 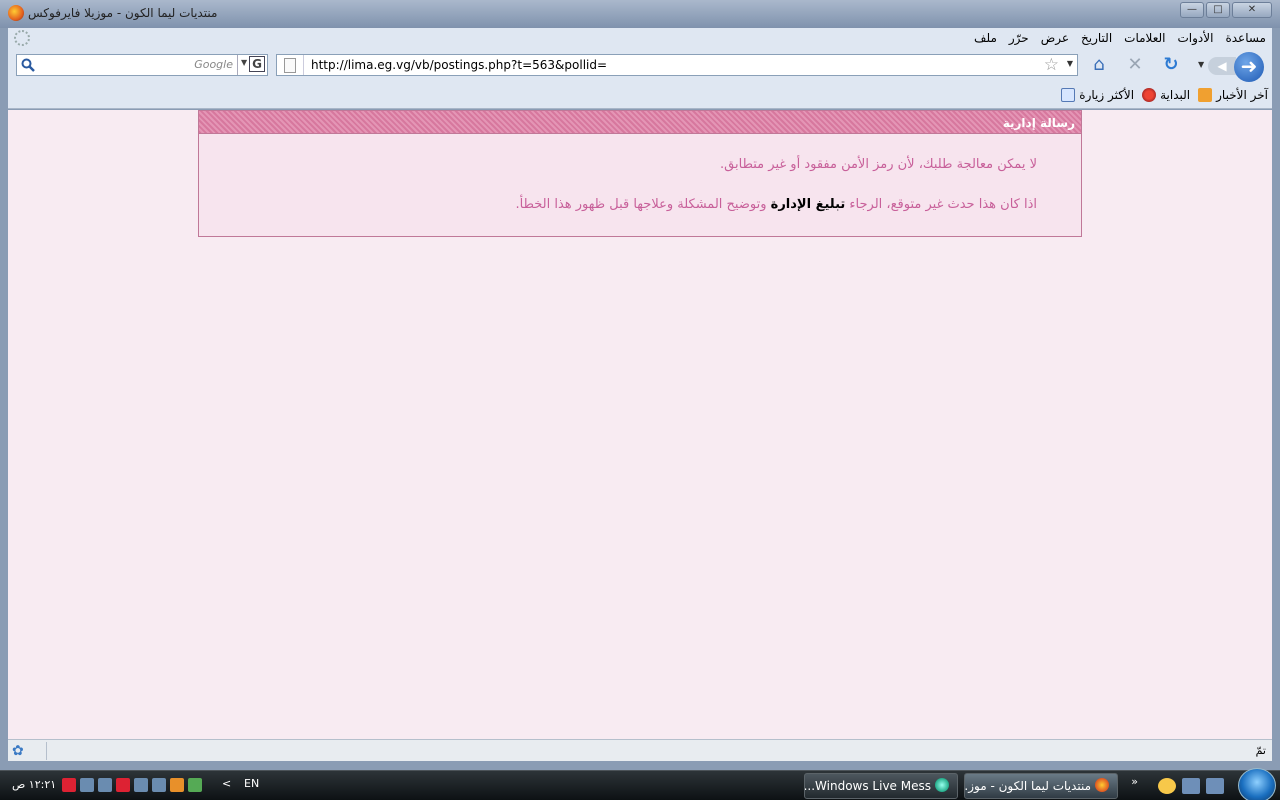 I want to click on history-dropdown-icon: ▼, so click(x=1201, y=64).